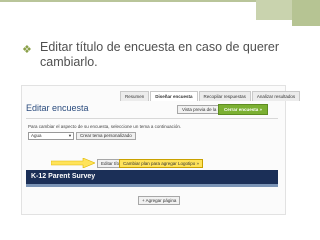 This screenshot has width=320, height=240. Describe the element at coordinates (152, 177) in the screenshot. I see `survey-title-banner: K-12 Parent Survey` at that location.